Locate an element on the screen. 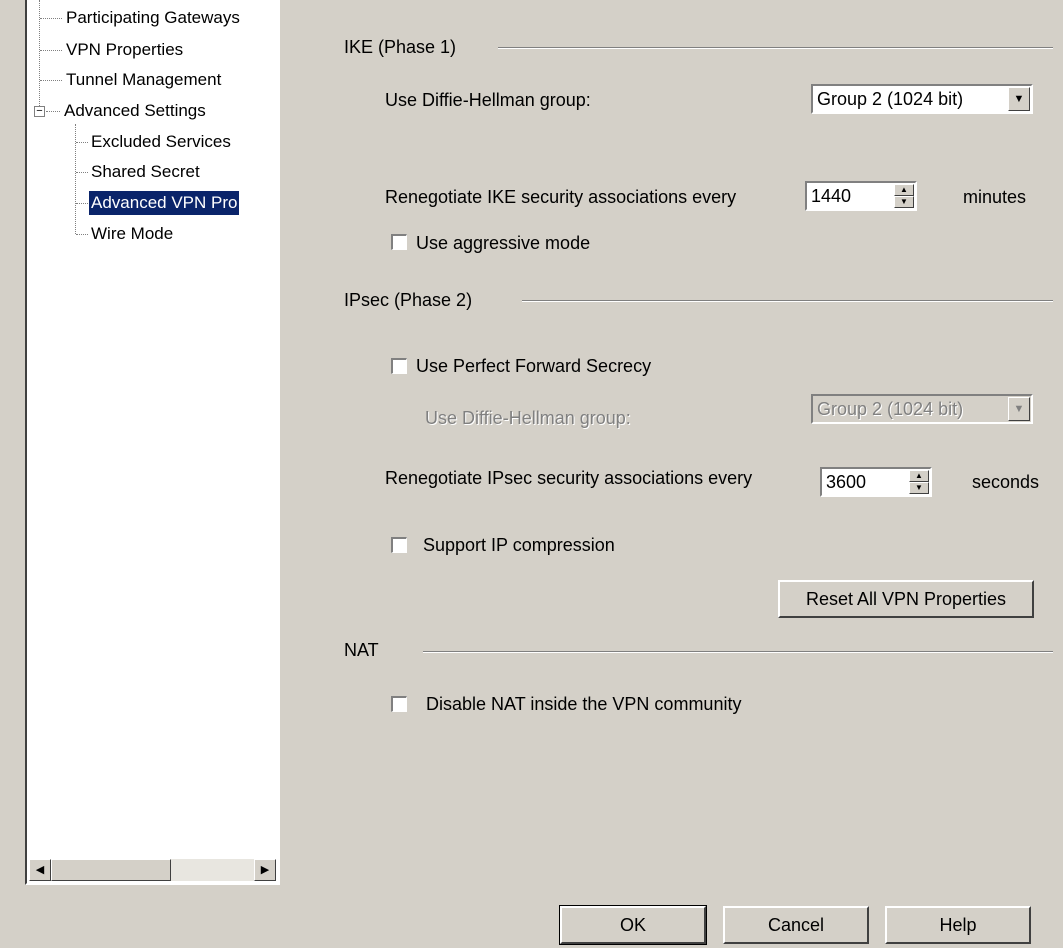  cancel-button: Cancel is located at coordinates (796, 925).